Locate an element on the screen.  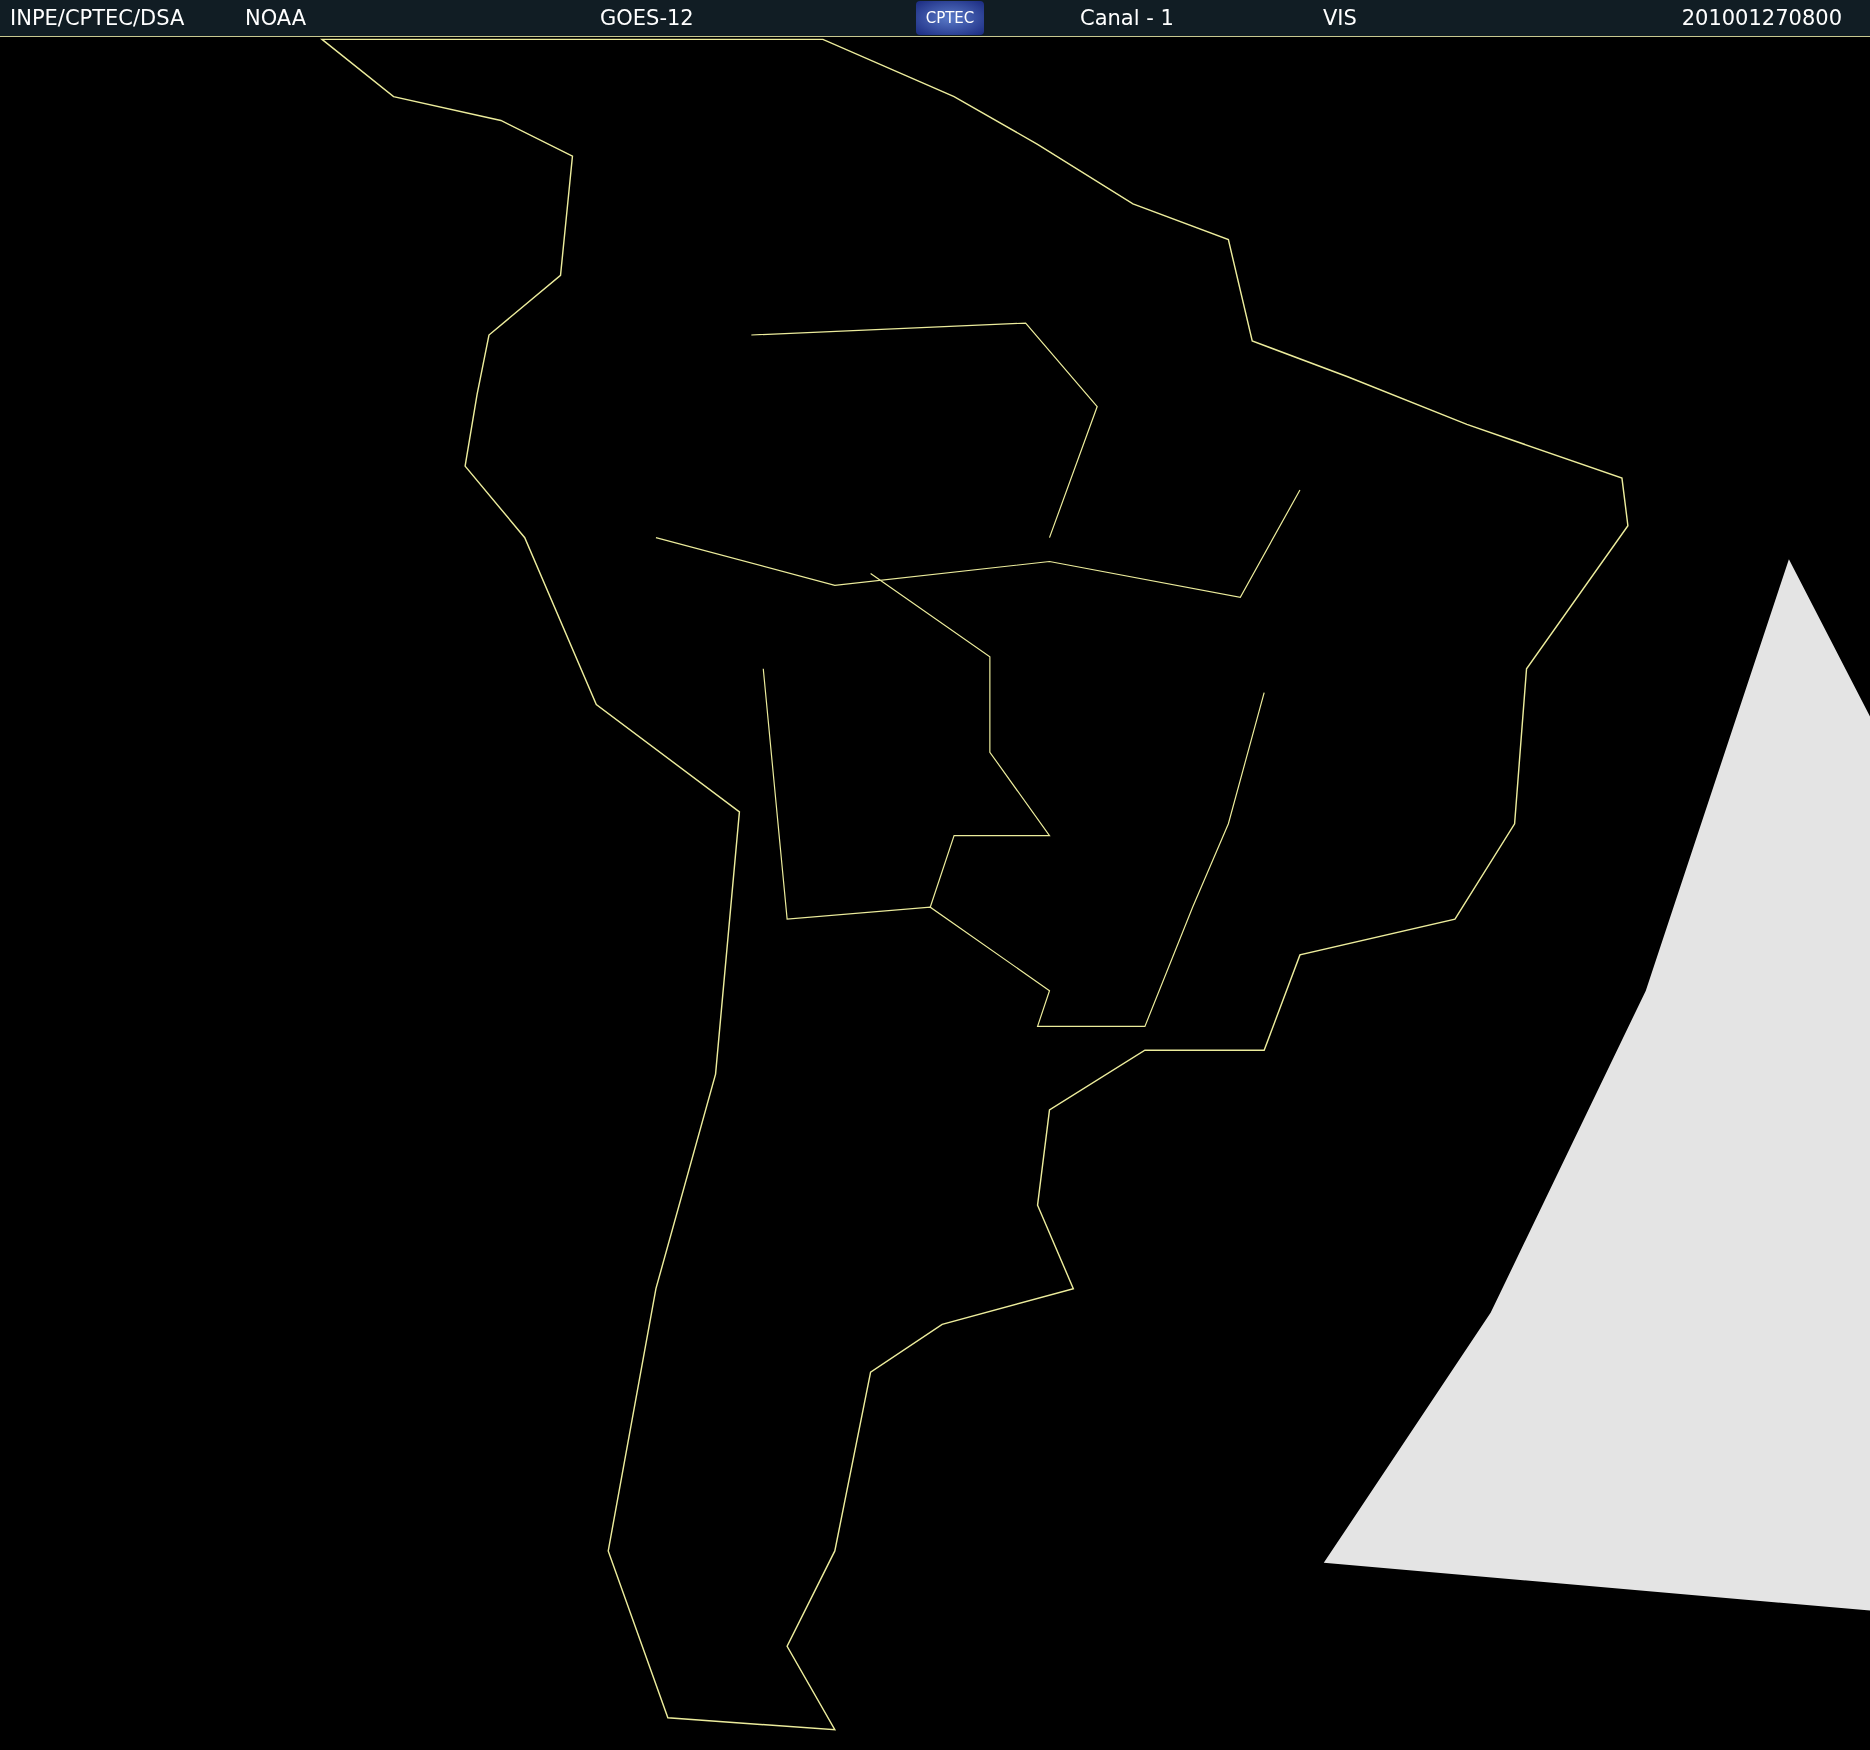
timestamp-label: 201001270800 is located at coordinates (1761, 18).